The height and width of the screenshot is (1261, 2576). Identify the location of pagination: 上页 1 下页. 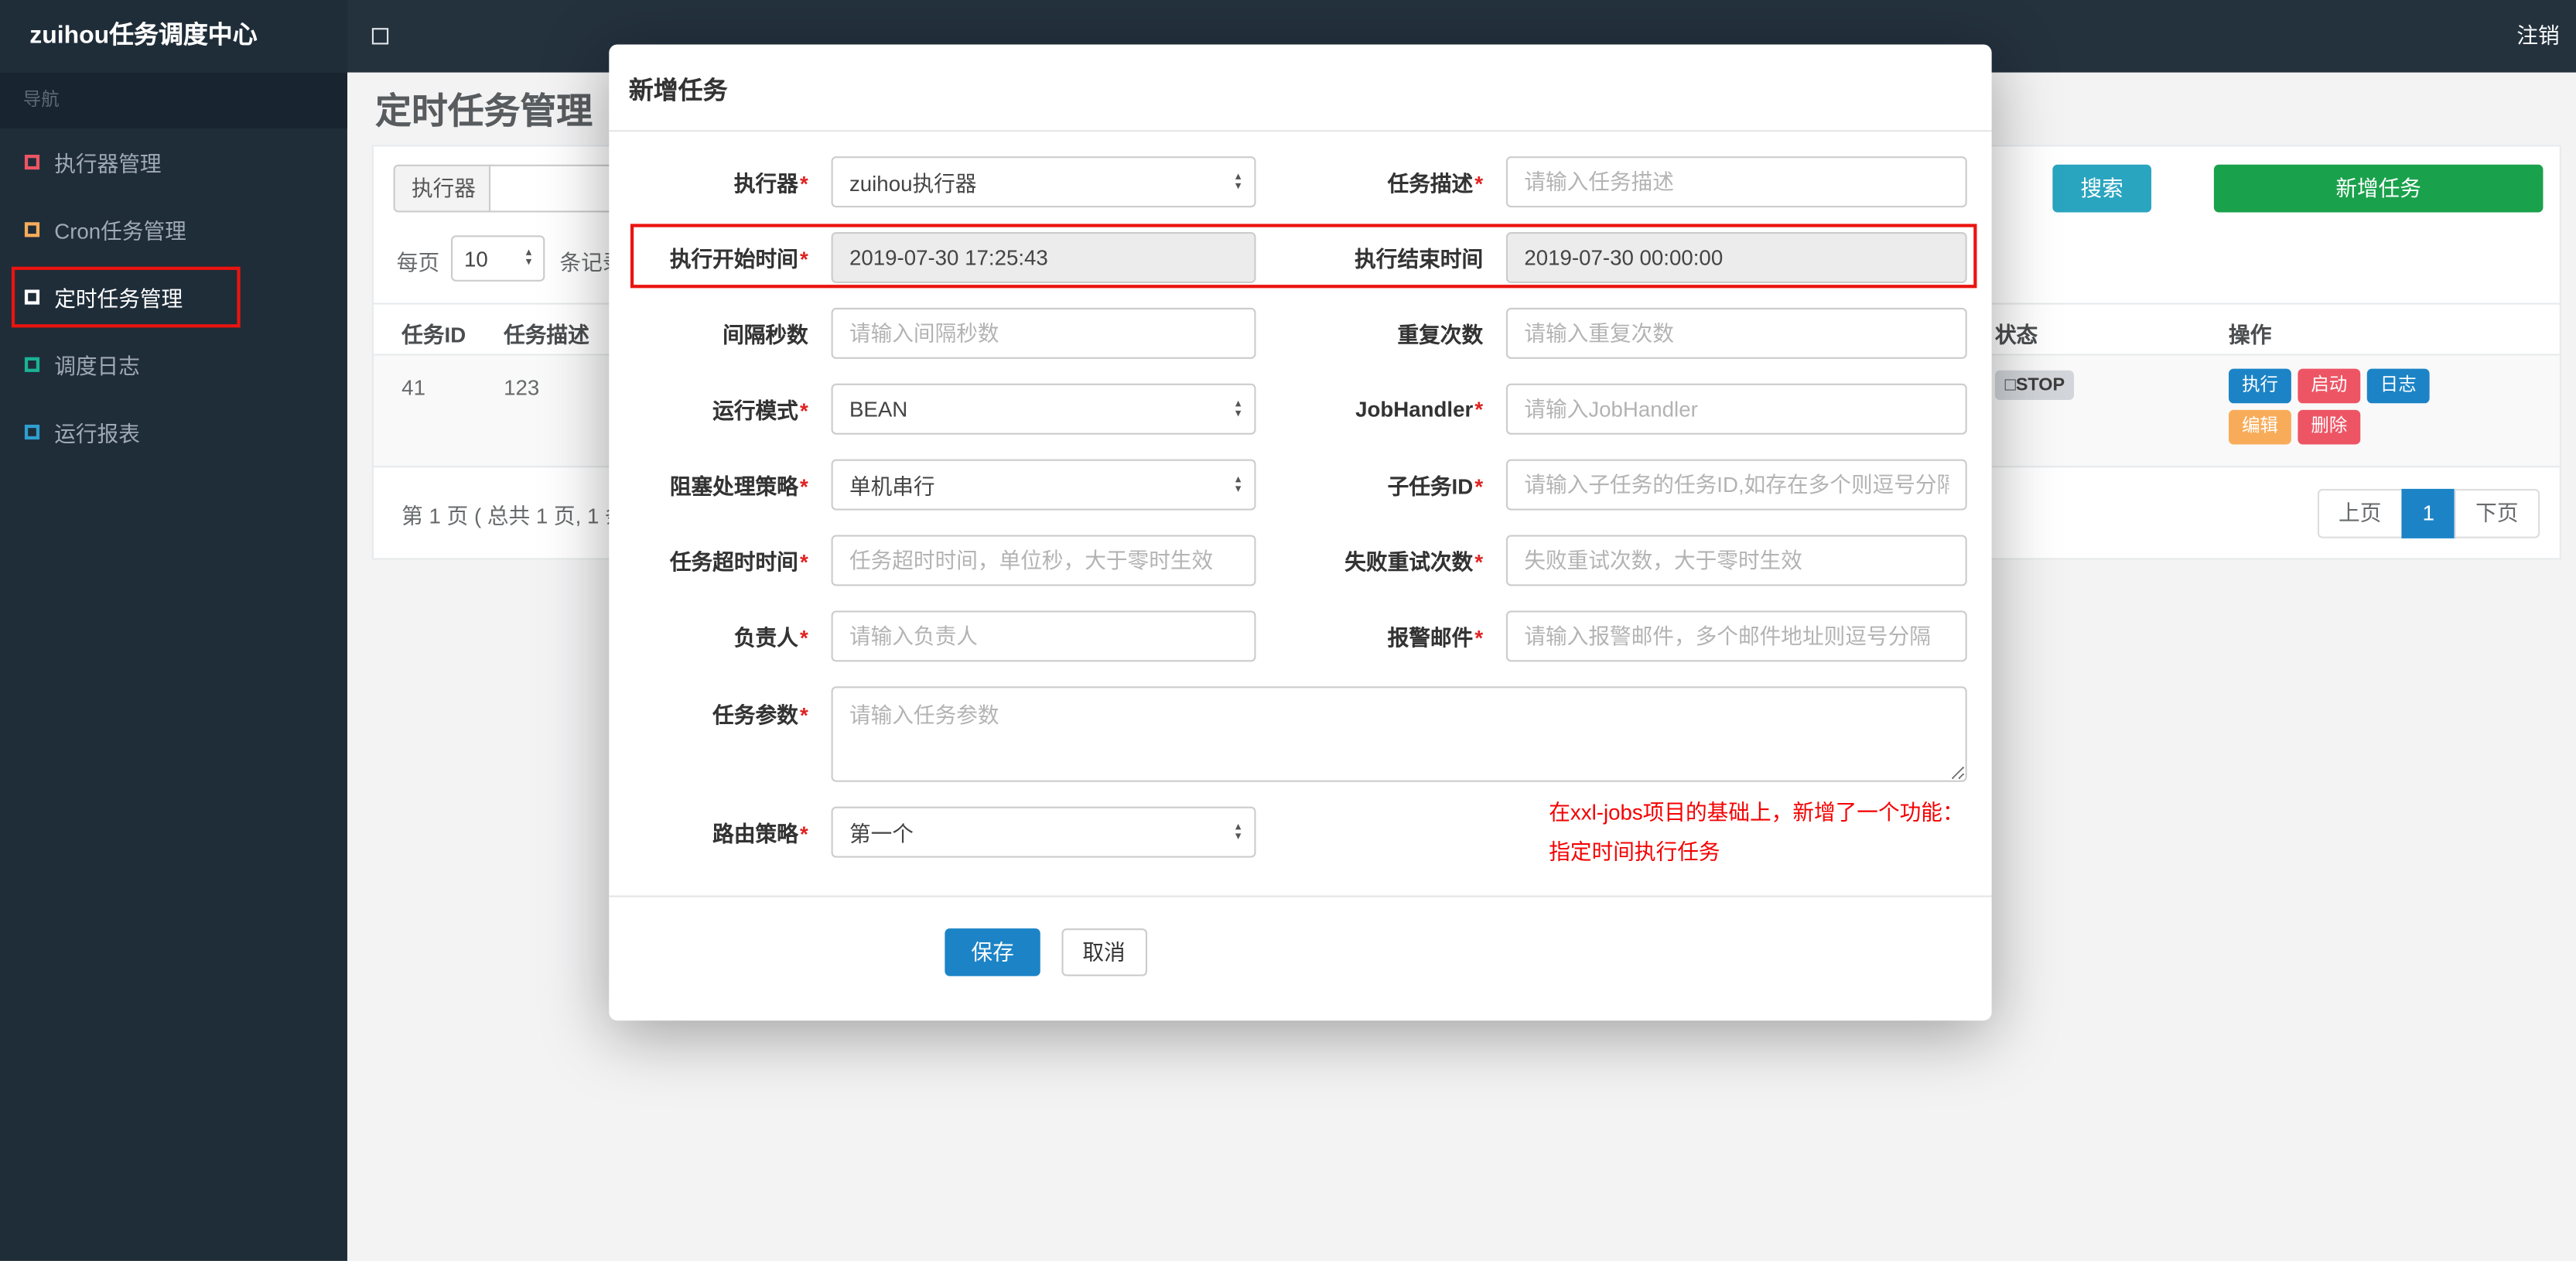
(2428, 513).